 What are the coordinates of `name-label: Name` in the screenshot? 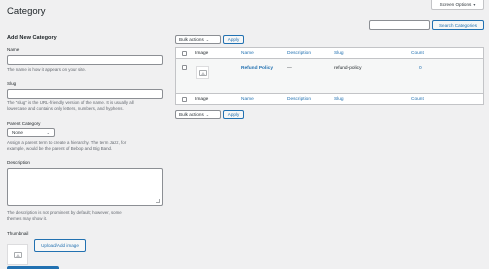 It's located at (13, 49).